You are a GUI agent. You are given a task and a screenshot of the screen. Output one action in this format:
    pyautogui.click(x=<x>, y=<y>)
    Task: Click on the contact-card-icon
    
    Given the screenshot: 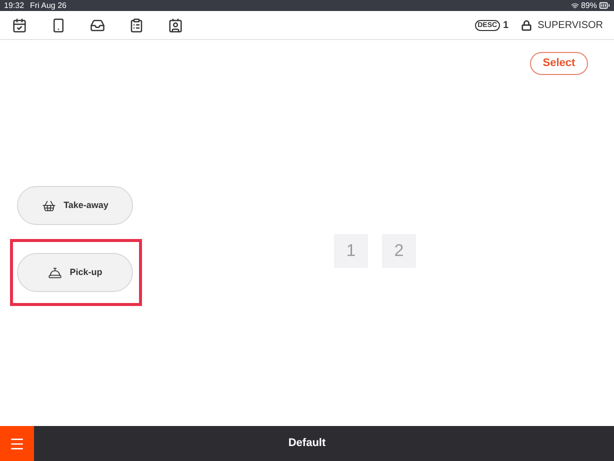 What is the action you would take?
    pyautogui.click(x=175, y=25)
    